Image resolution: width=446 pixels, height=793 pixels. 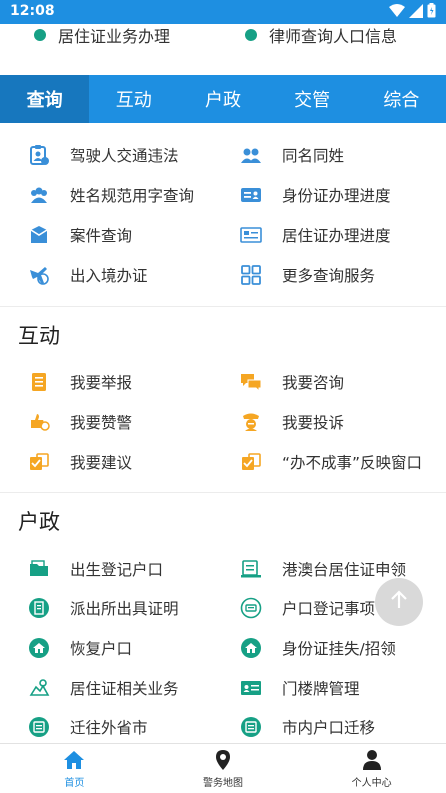 I want to click on tab-interact: 互动, so click(x=133, y=99).